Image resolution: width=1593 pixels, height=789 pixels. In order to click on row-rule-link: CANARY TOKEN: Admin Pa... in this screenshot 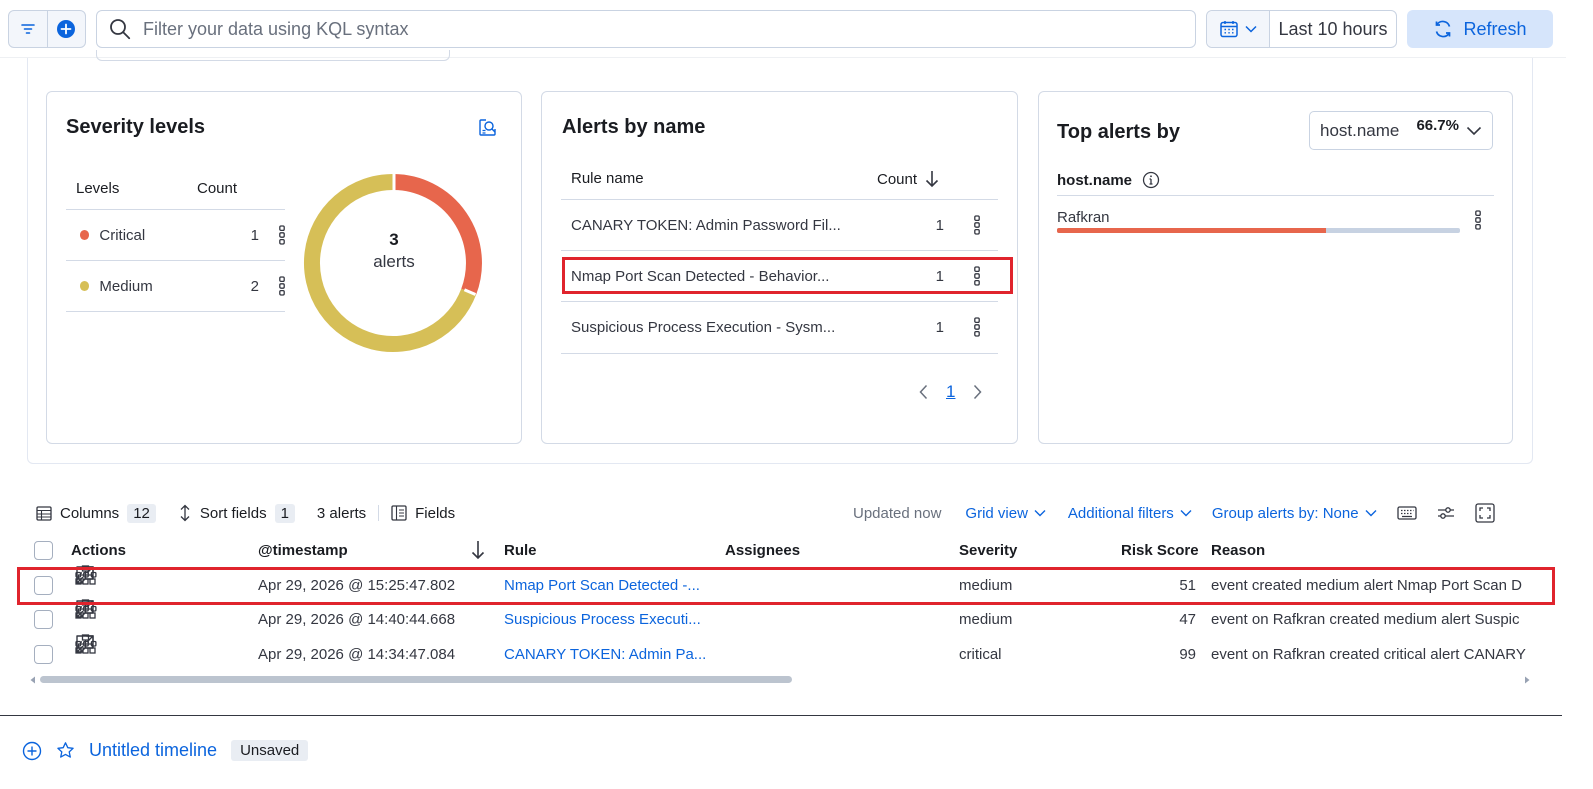, I will do `click(605, 654)`.